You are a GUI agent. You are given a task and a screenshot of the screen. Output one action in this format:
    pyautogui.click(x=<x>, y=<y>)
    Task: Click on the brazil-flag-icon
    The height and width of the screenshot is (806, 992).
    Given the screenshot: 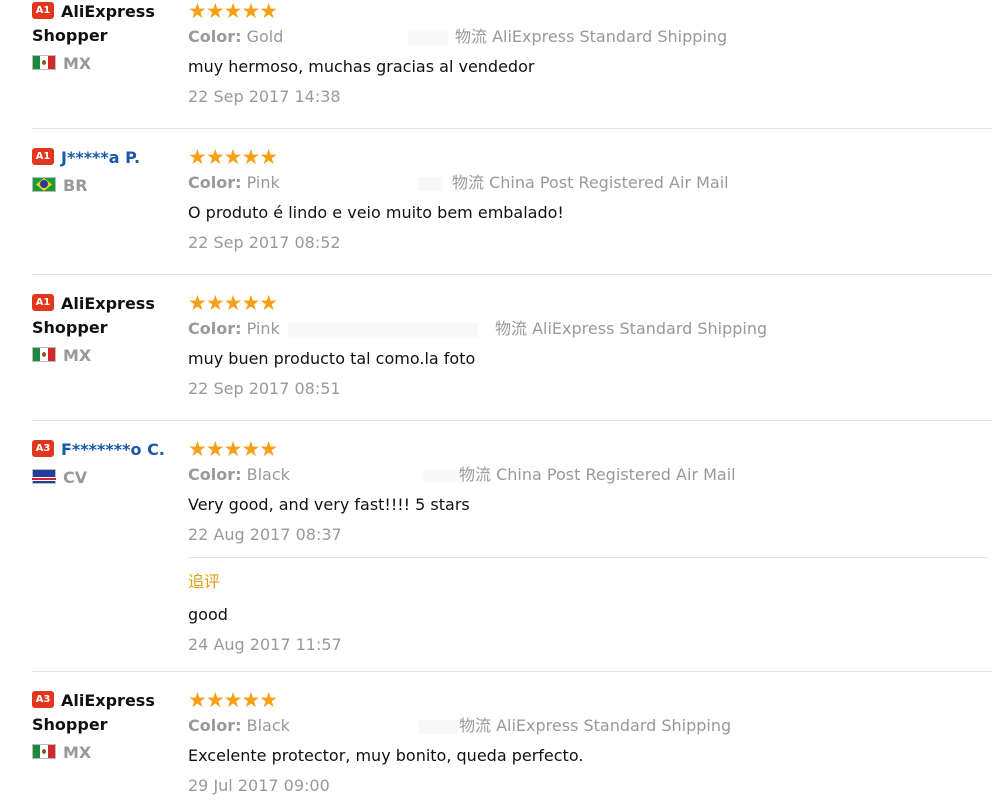 What is the action you would take?
    pyautogui.click(x=44, y=184)
    